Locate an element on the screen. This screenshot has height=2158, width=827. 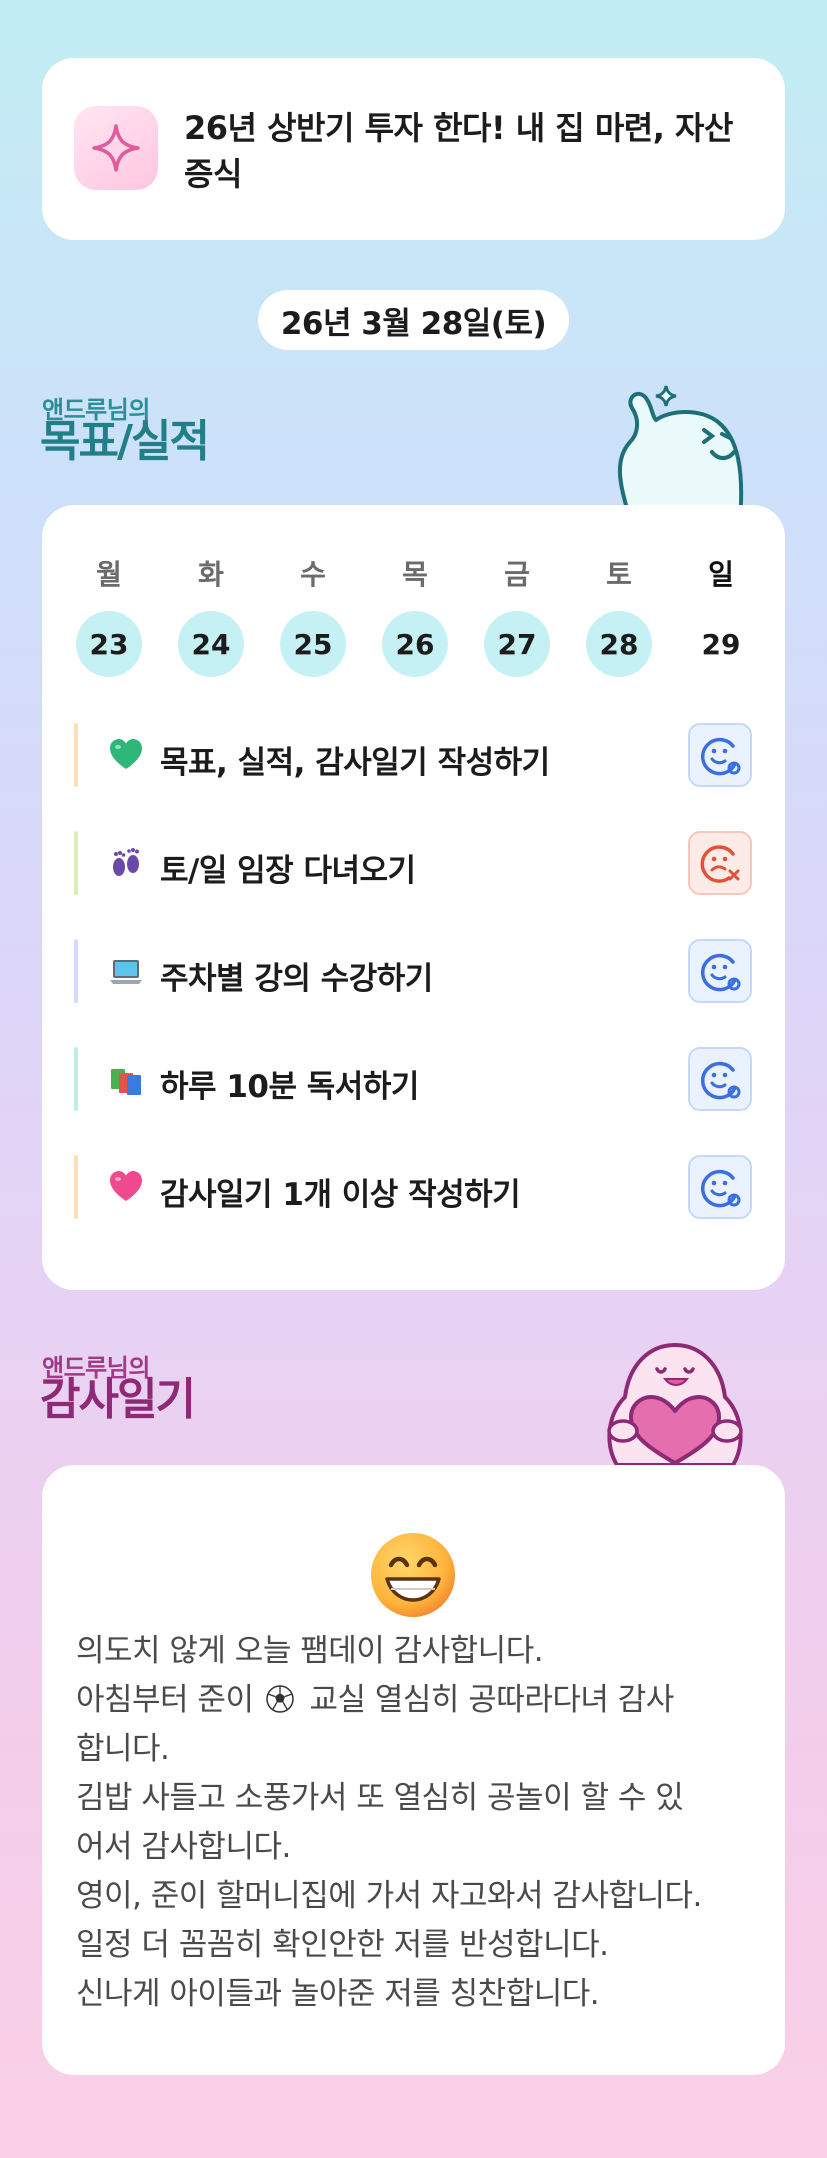
status-failed-button is located at coordinates (720, 863).